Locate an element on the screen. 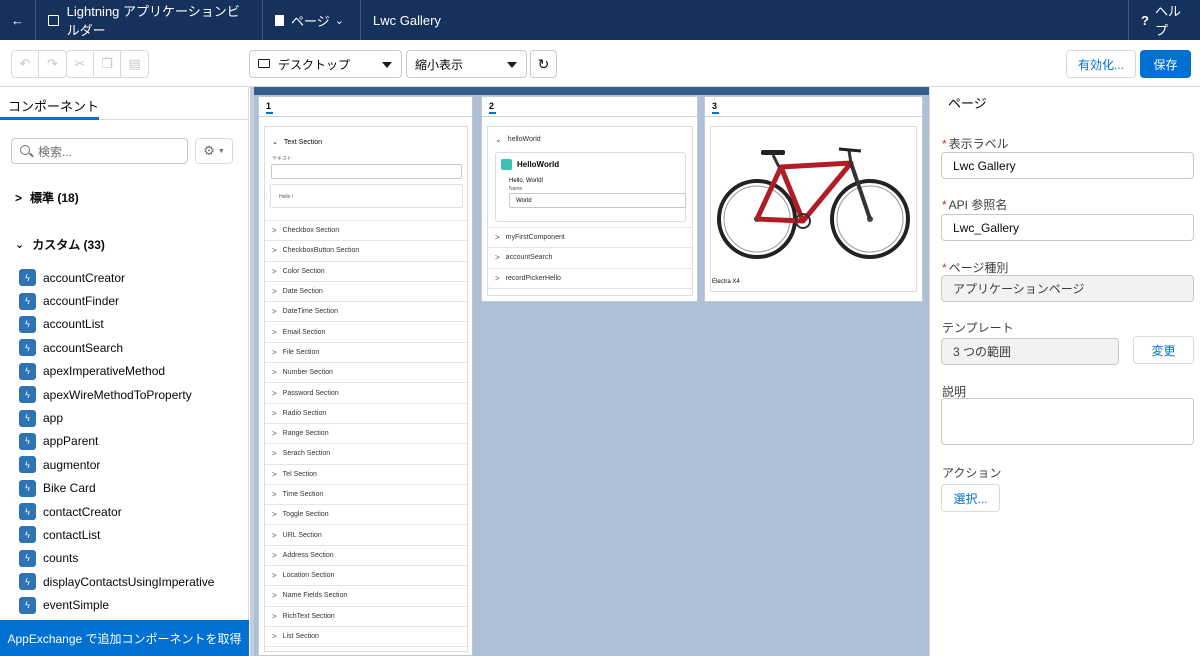  component-item: ϟ accountSearch is located at coordinates (116, 347).